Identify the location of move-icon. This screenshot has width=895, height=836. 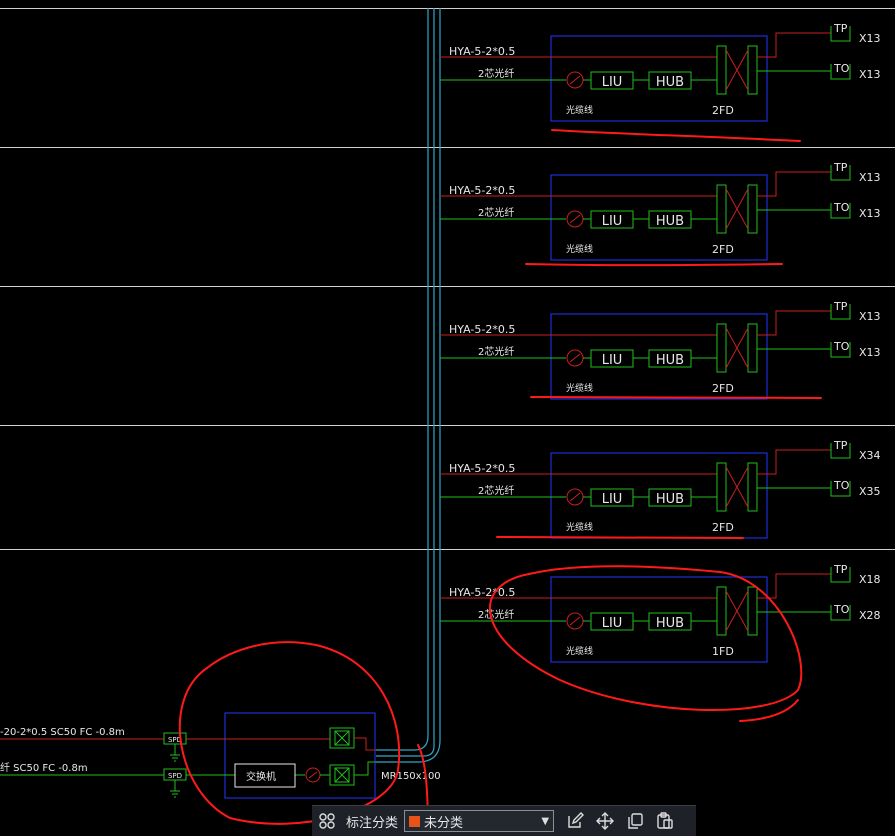
(605, 821).